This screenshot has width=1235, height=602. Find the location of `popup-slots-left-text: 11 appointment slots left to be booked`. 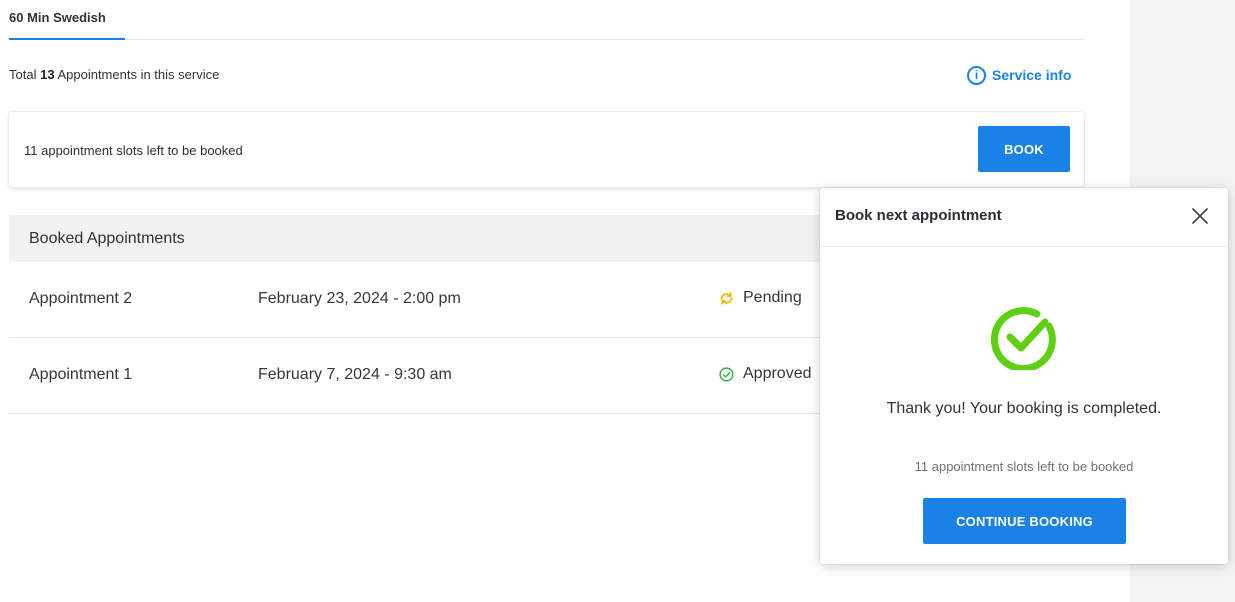

popup-slots-left-text: 11 appointment slots left to be booked is located at coordinates (1024, 466).